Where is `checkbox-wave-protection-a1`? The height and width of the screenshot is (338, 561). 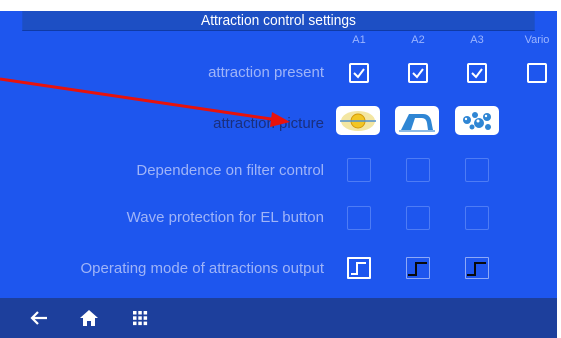 checkbox-wave-protection-a1 is located at coordinates (359, 218).